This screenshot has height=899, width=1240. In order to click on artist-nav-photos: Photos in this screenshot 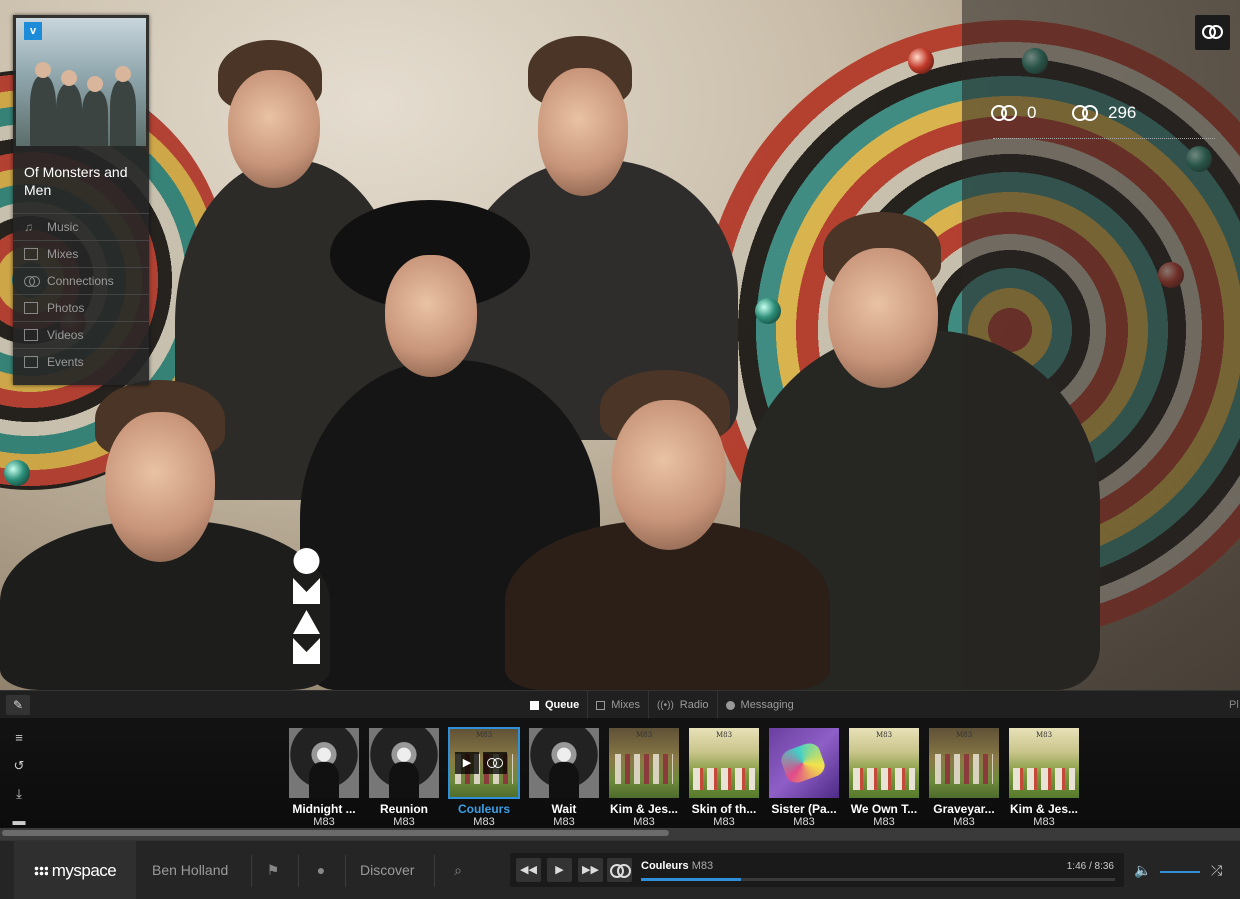, I will do `click(81, 307)`.